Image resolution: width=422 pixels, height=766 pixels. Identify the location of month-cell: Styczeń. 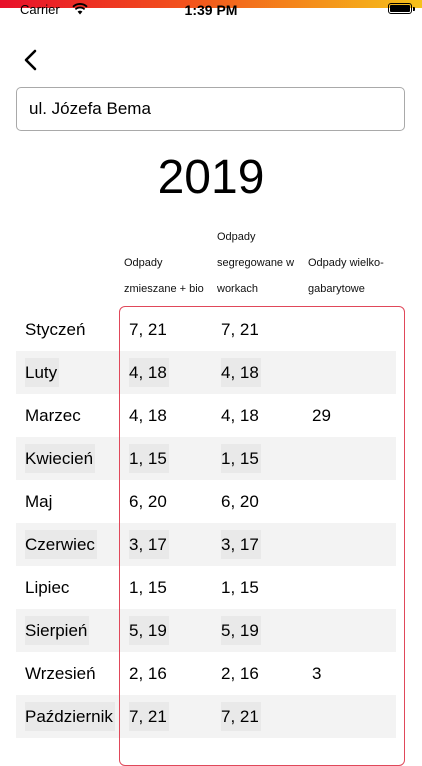
(55, 329).